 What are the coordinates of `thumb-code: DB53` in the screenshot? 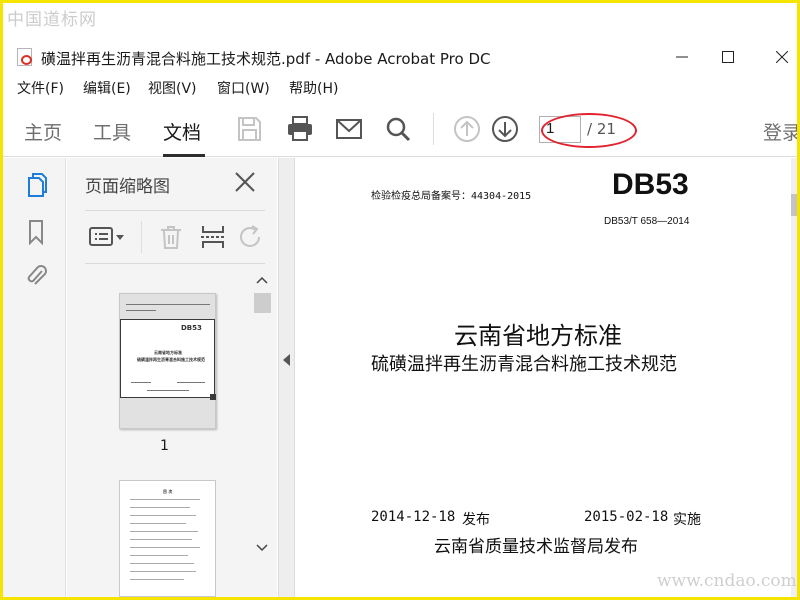 It's located at (191, 328).